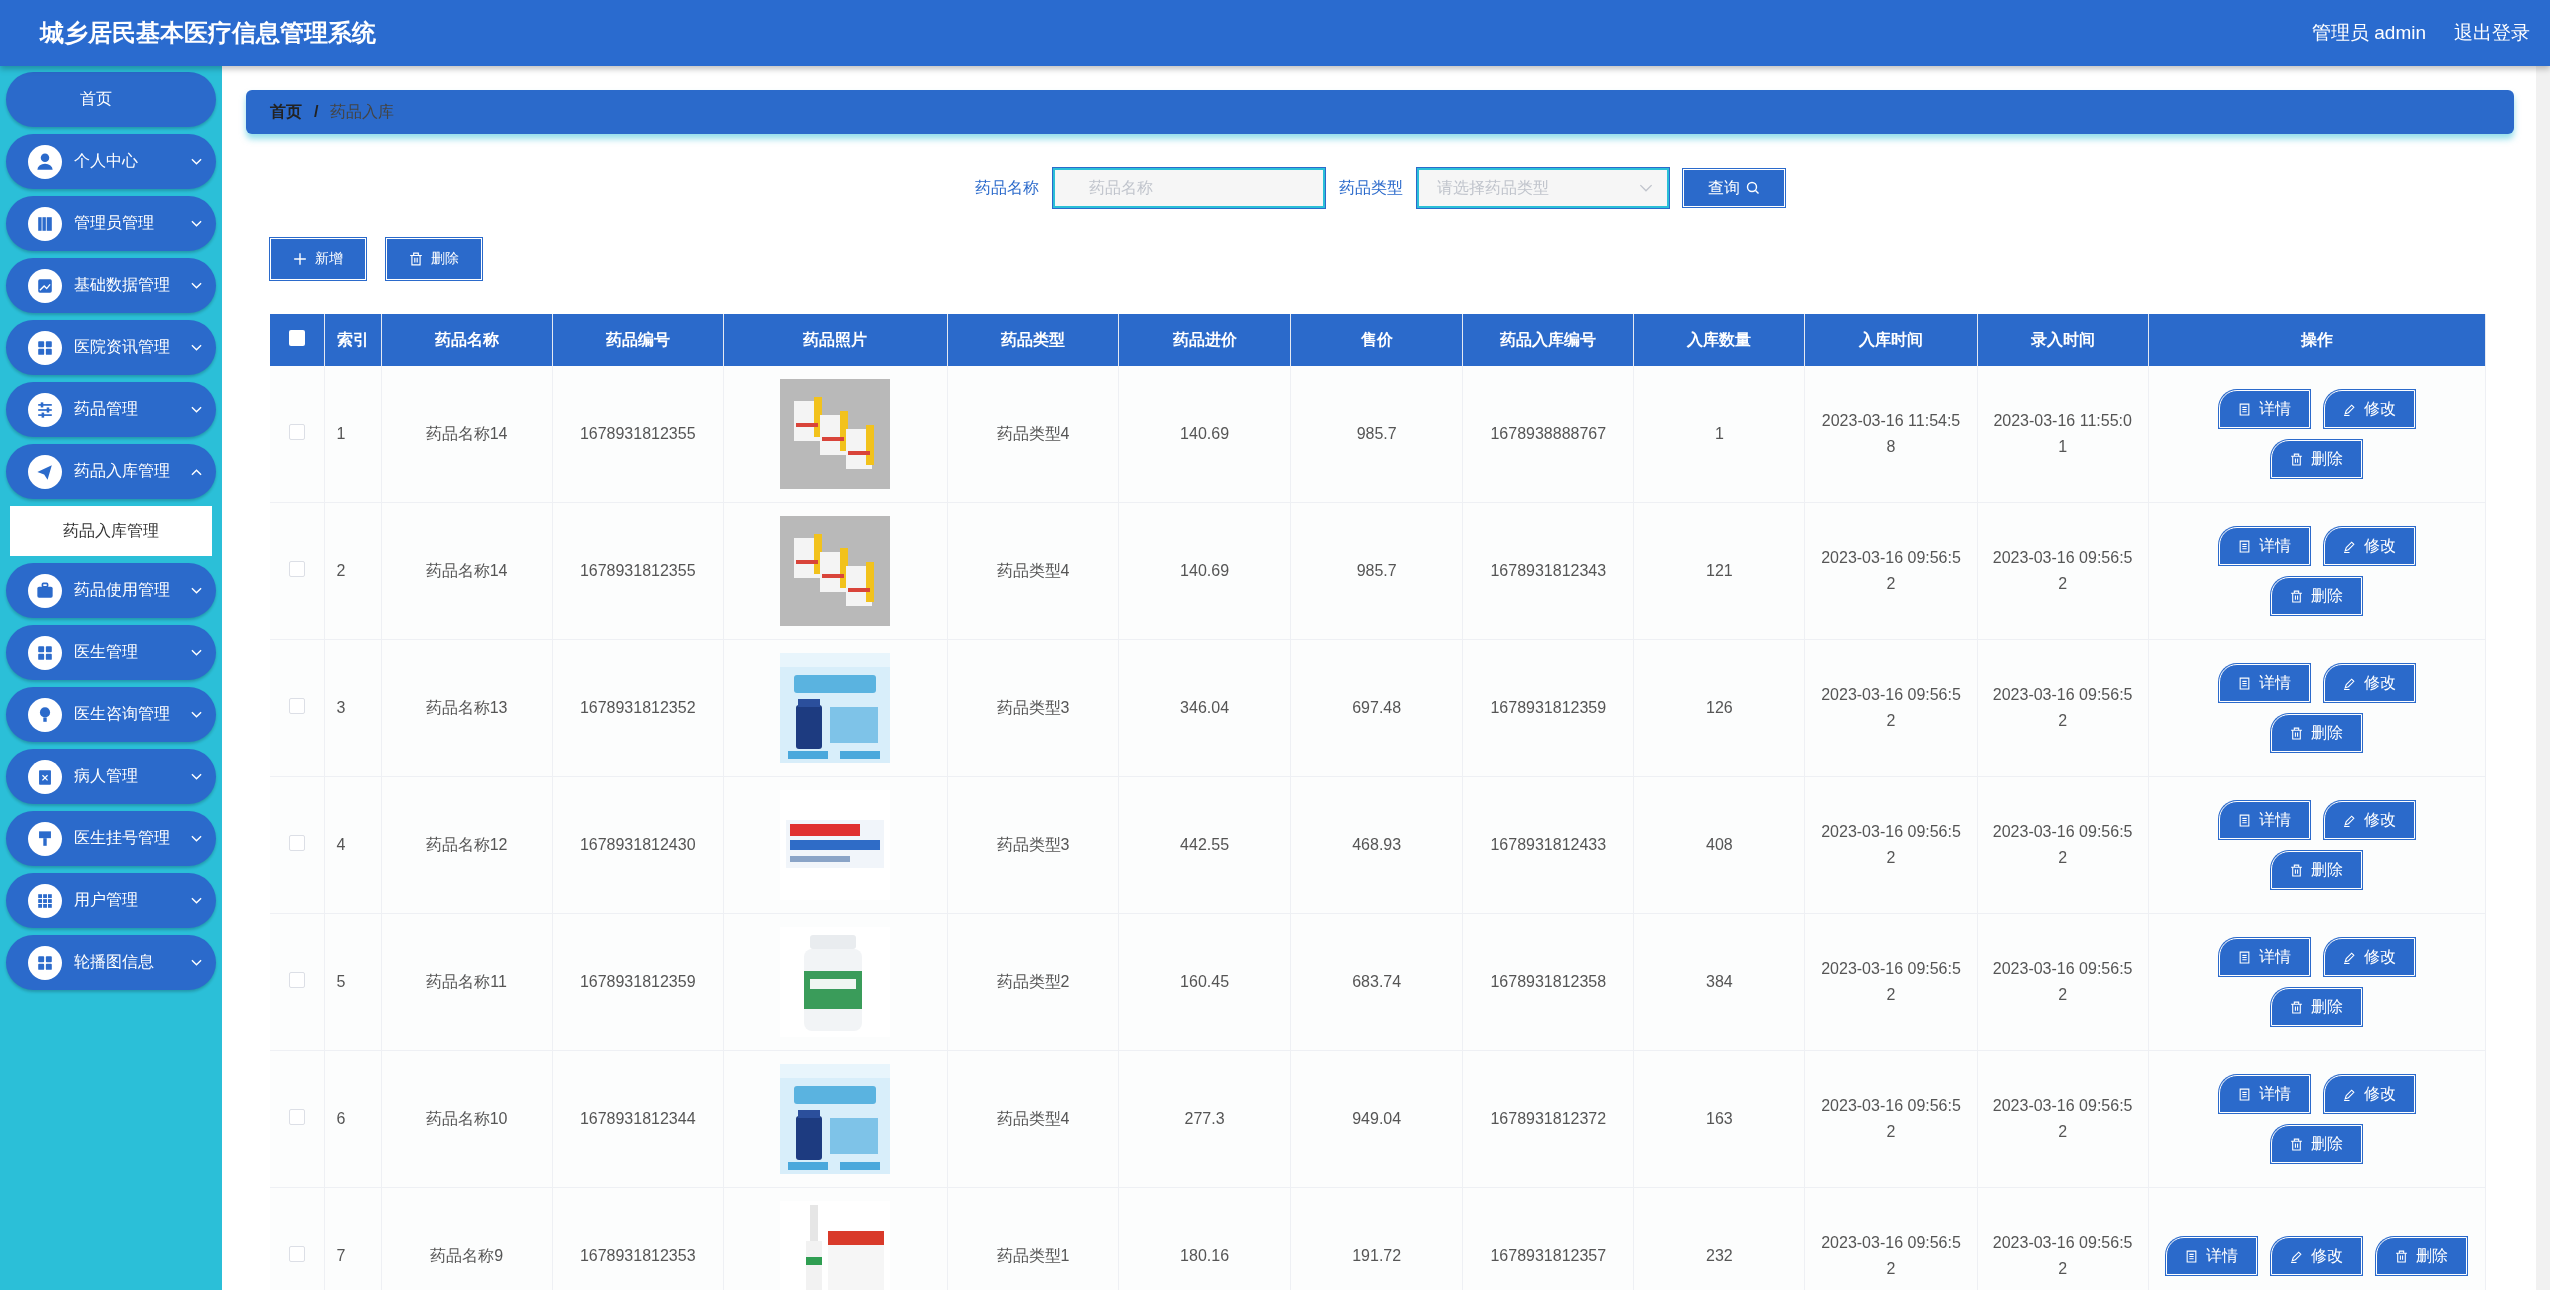  What do you see at coordinates (111, 409) in the screenshot?
I see `menu-item: 药品管理` at bounding box center [111, 409].